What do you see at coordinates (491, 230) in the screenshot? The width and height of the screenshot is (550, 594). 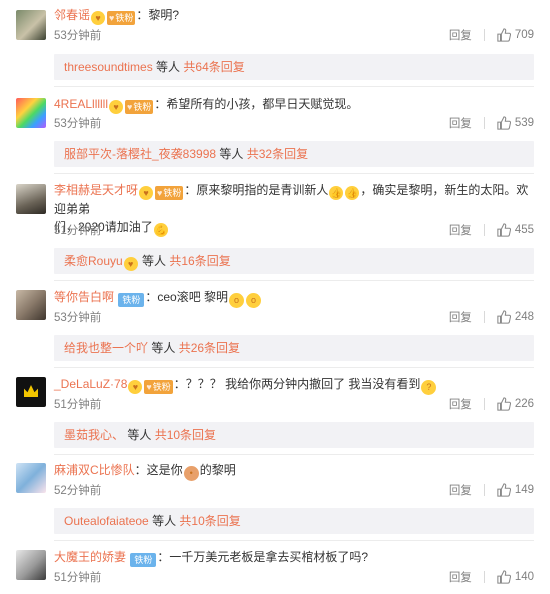 I see `comment-actions: 回复 455` at bounding box center [491, 230].